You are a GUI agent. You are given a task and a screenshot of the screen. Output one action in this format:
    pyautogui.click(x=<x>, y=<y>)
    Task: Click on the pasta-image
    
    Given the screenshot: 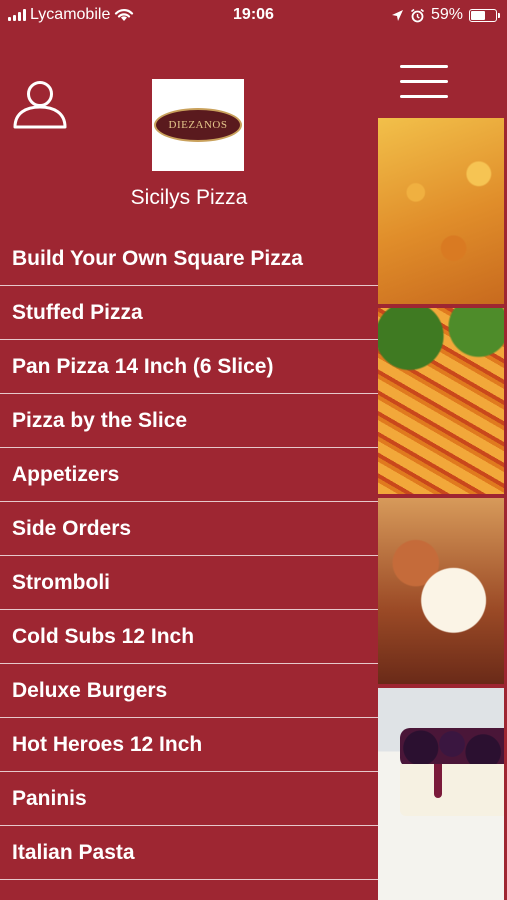 What is the action you would take?
    pyautogui.click(x=441, y=401)
    